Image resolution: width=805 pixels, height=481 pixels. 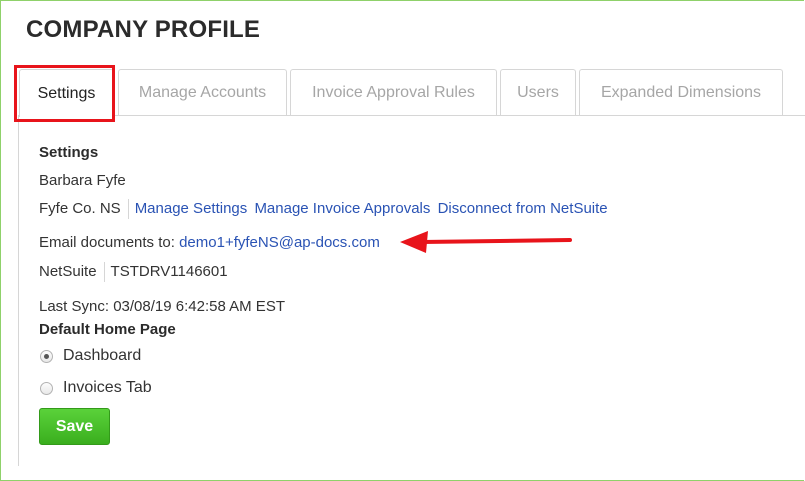 What do you see at coordinates (191, 208) in the screenshot?
I see `manage-settings-link: Manage Settings` at bounding box center [191, 208].